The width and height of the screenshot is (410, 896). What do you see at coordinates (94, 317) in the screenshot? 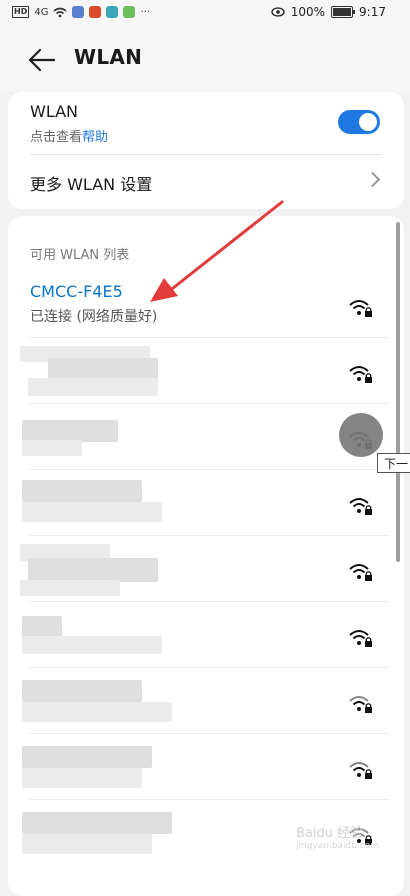
I see `network-status: 已连接 (网络质量好)` at bounding box center [94, 317].